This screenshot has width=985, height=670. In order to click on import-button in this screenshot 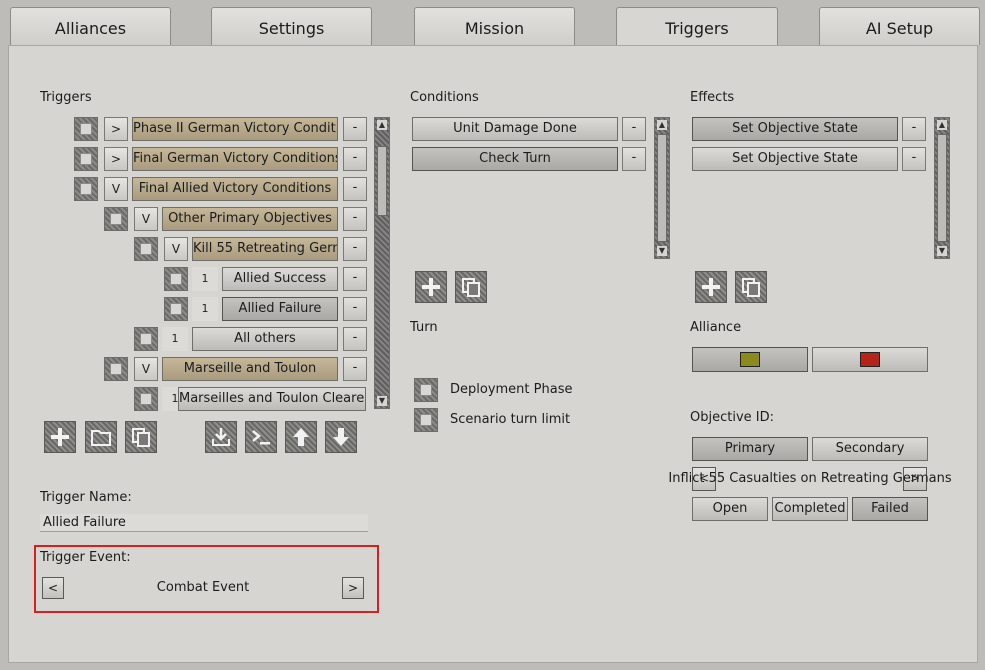, I will do `click(221, 437)`.